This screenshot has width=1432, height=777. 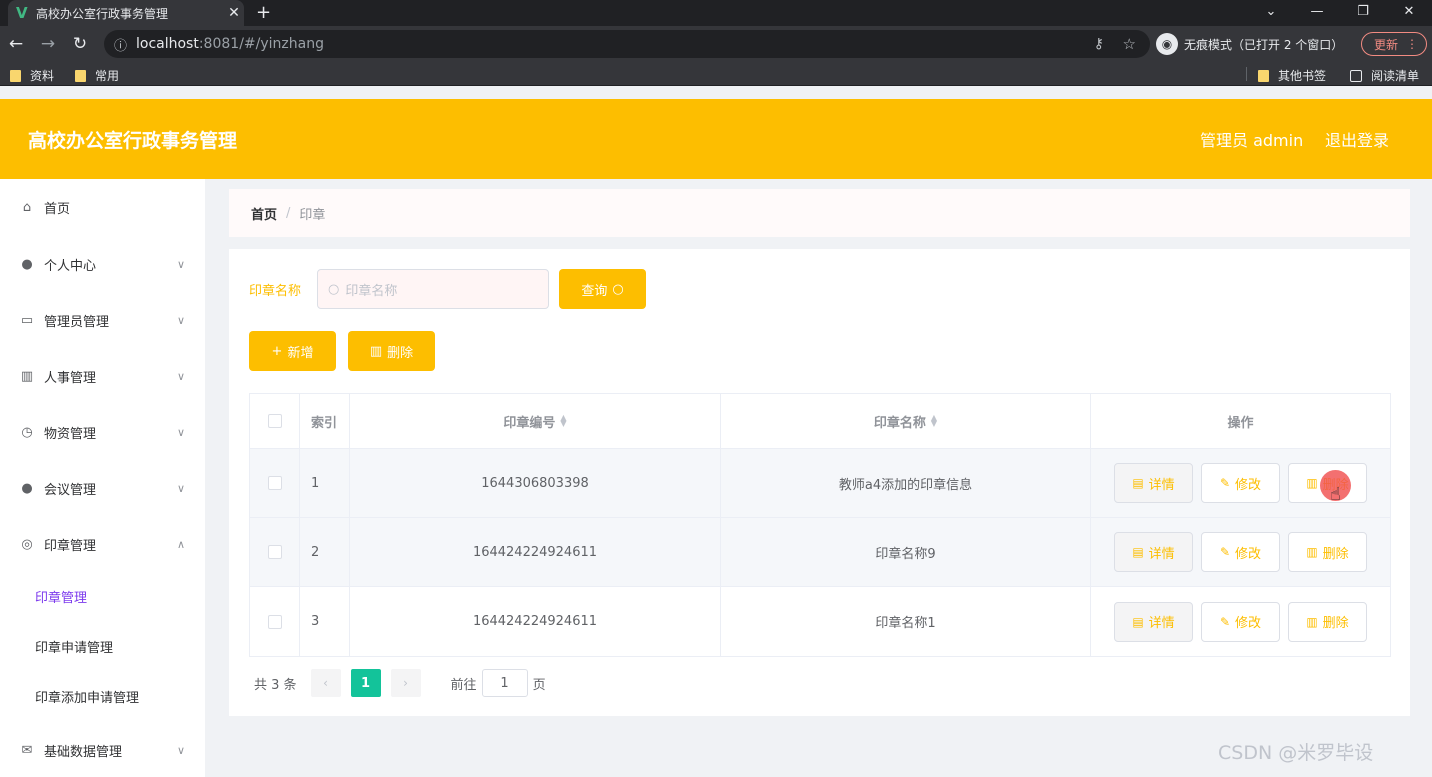 I want to click on watermark: CSDN @米罗毕设, so click(x=1296, y=753).